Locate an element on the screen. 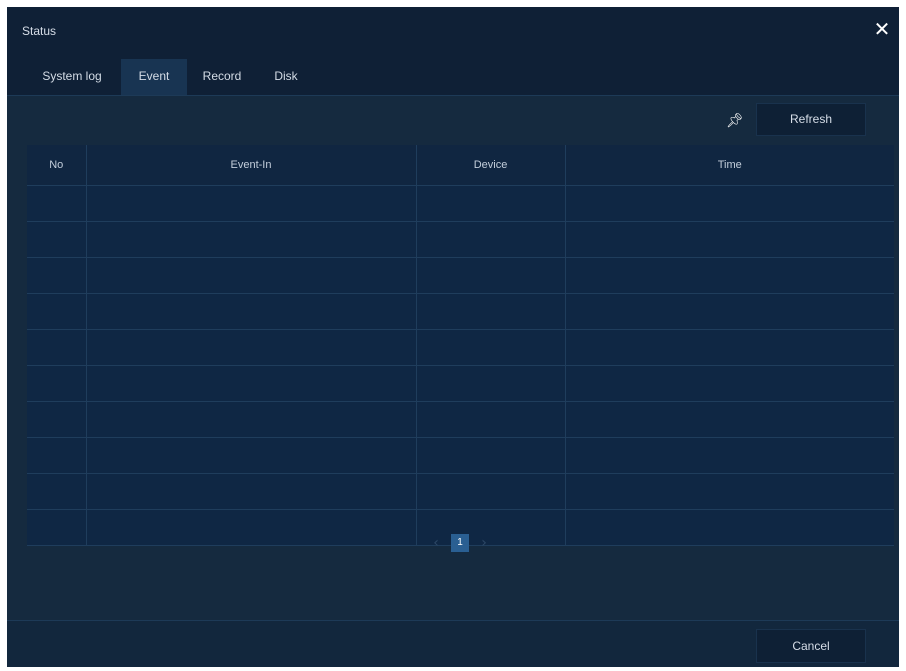 The width and height of the screenshot is (906, 671). close-icon: ✕ is located at coordinates (882, 29).